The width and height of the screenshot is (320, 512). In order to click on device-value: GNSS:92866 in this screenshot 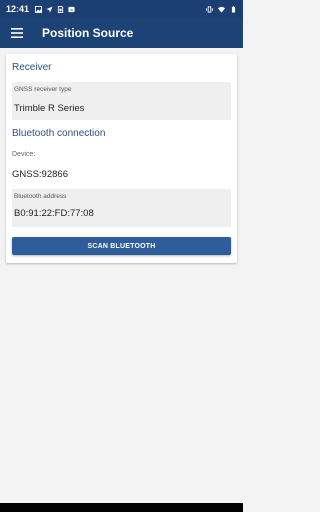, I will do `click(40, 174)`.